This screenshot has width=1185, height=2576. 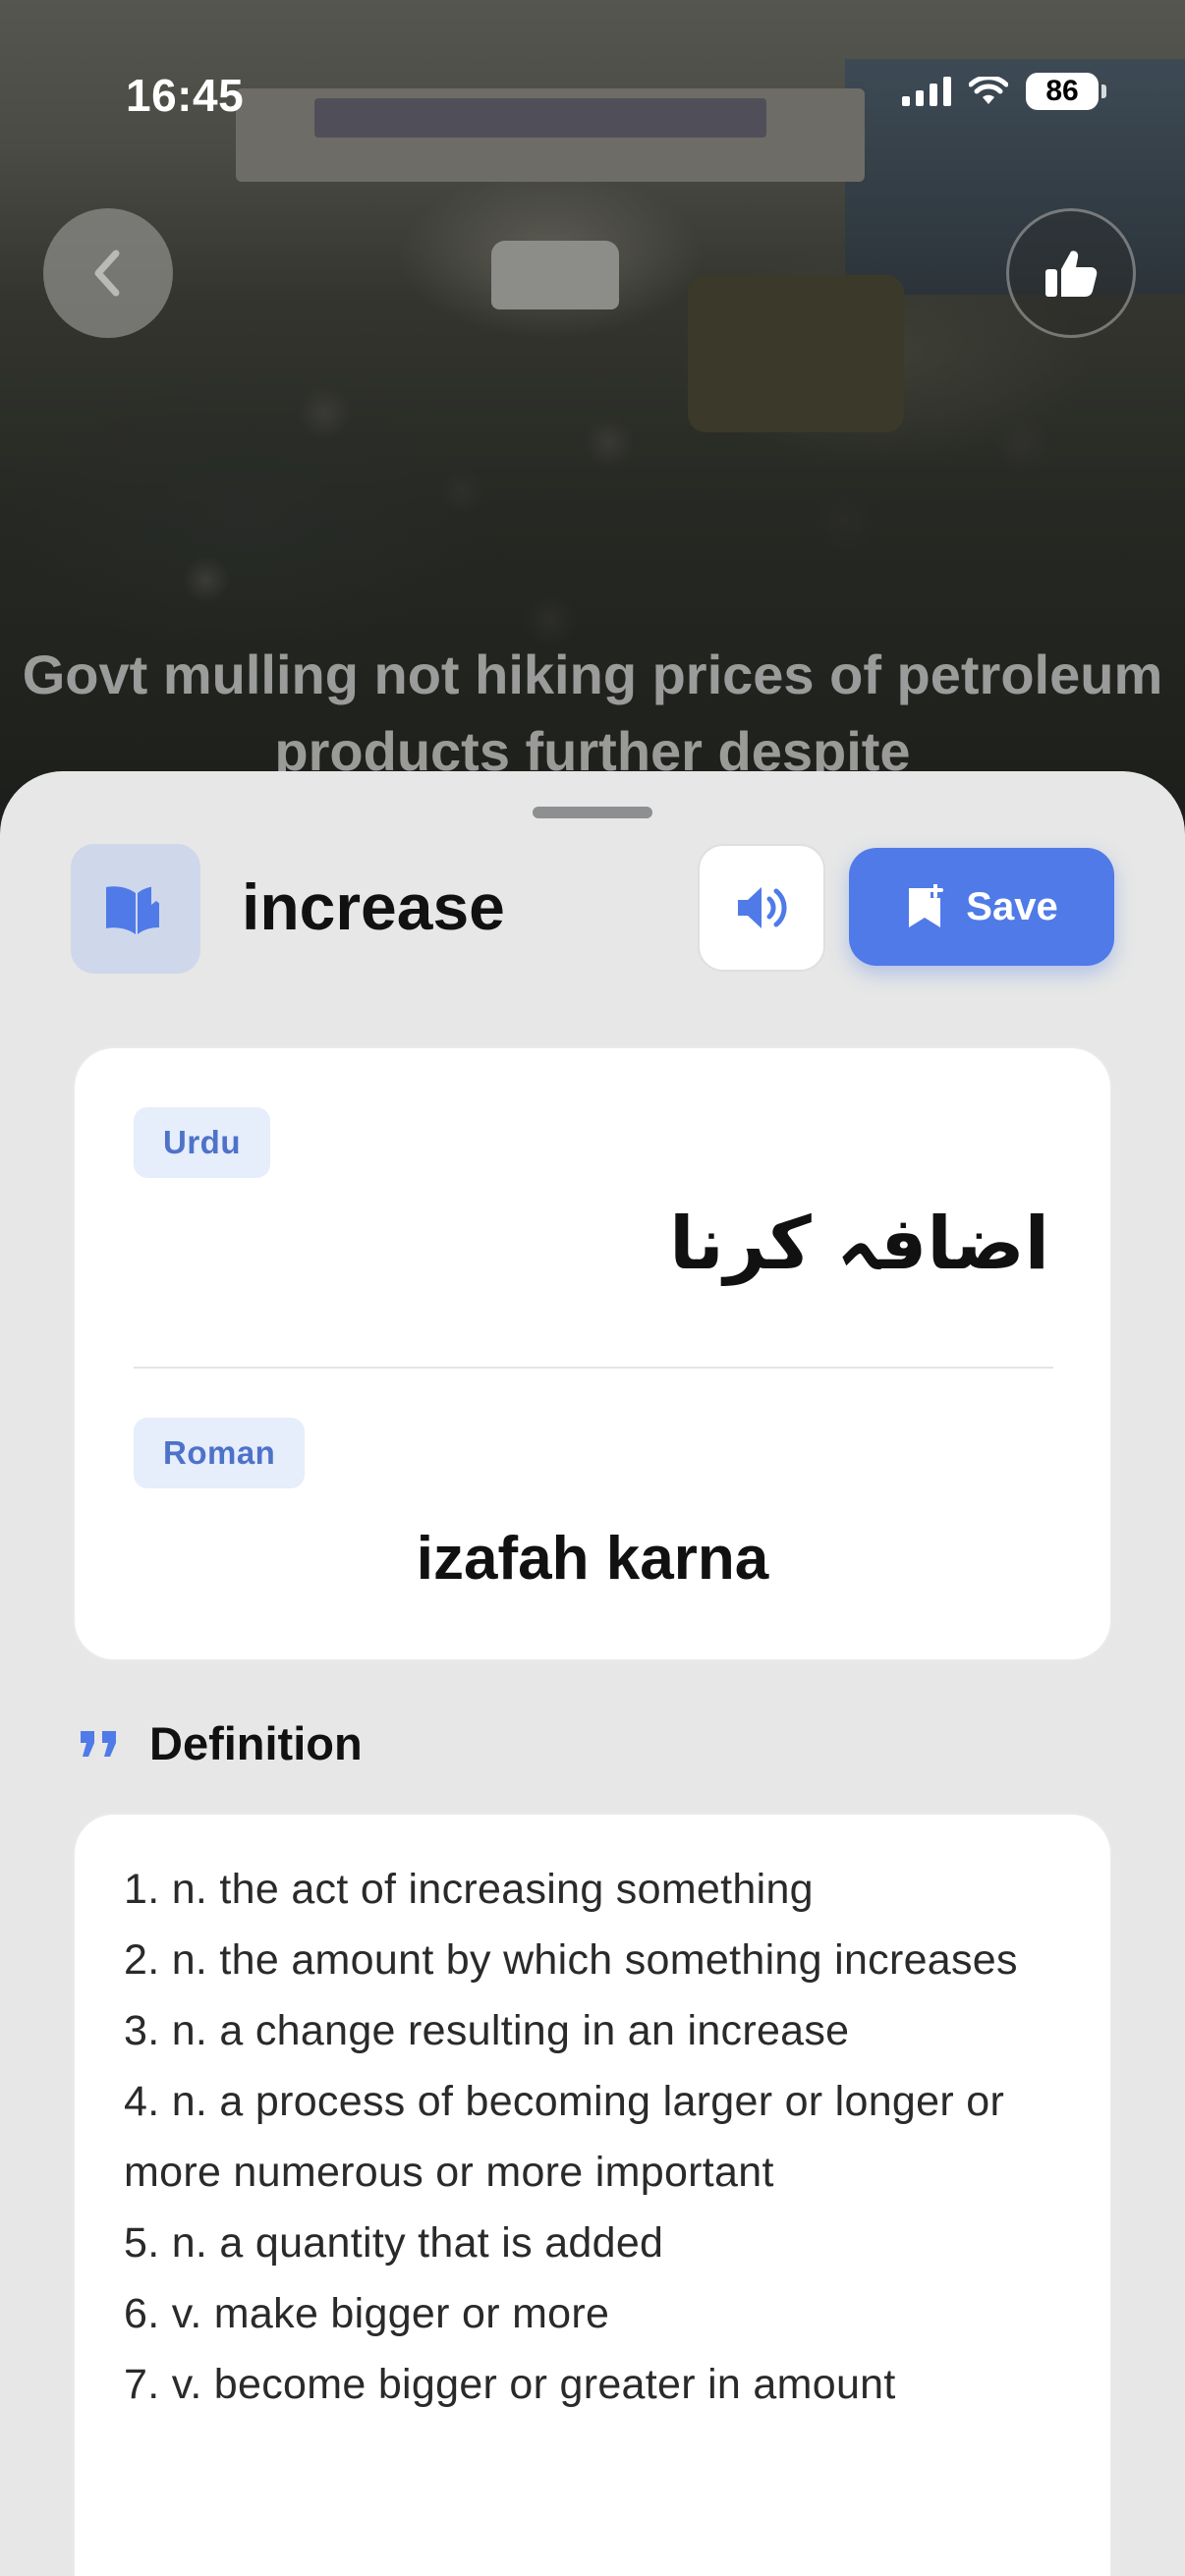 I want to click on status-indicators: 86, so click(x=1004, y=91).